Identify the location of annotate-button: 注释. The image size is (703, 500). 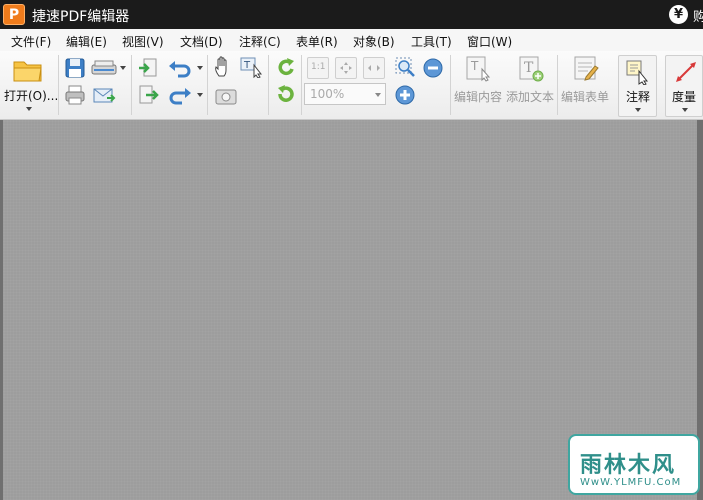
(637, 86).